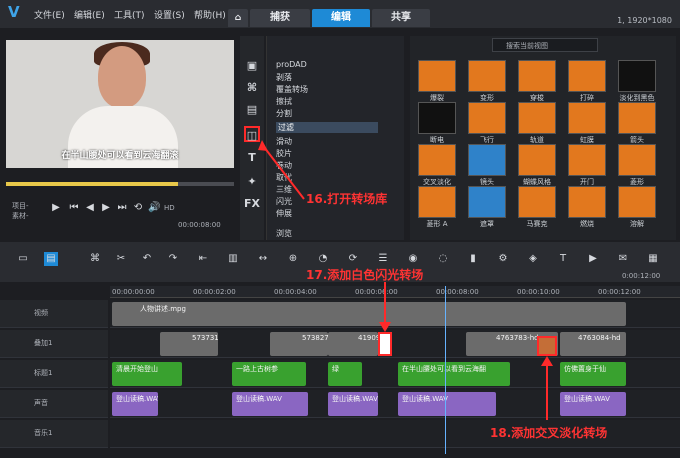 The width and height of the screenshot is (680, 458). I want to click on arrow-step16, so click(284, 173).